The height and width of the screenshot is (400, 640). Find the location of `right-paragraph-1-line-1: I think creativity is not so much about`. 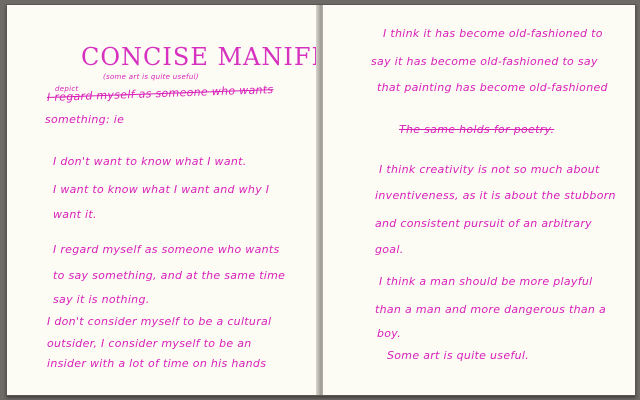

right-paragraph-1-line-1: I think creativity is not so much about is located at coordinates (489, 169).